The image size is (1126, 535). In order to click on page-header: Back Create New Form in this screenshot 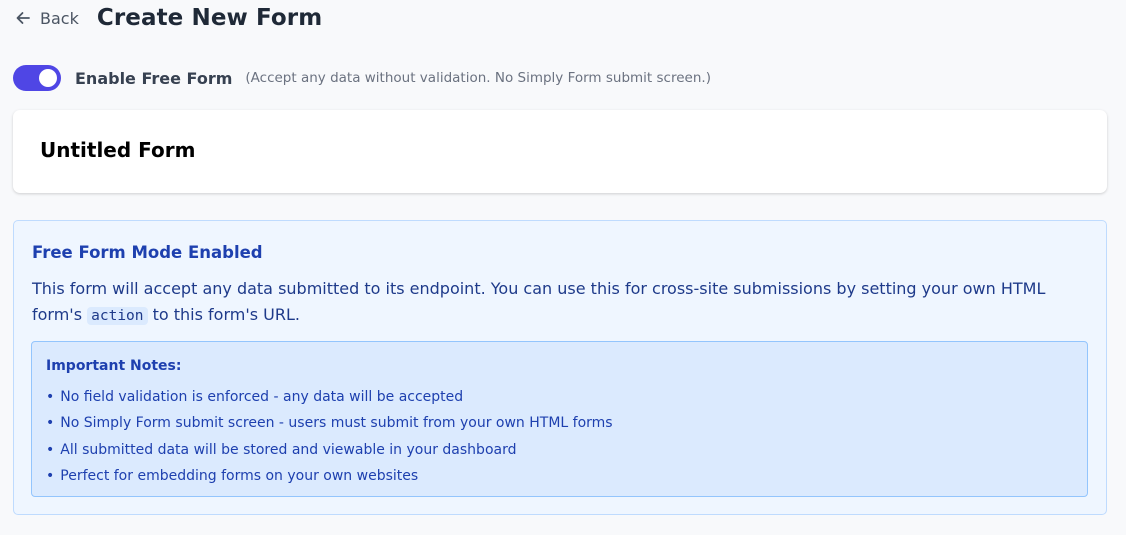, I will do `click(168, 18)`.